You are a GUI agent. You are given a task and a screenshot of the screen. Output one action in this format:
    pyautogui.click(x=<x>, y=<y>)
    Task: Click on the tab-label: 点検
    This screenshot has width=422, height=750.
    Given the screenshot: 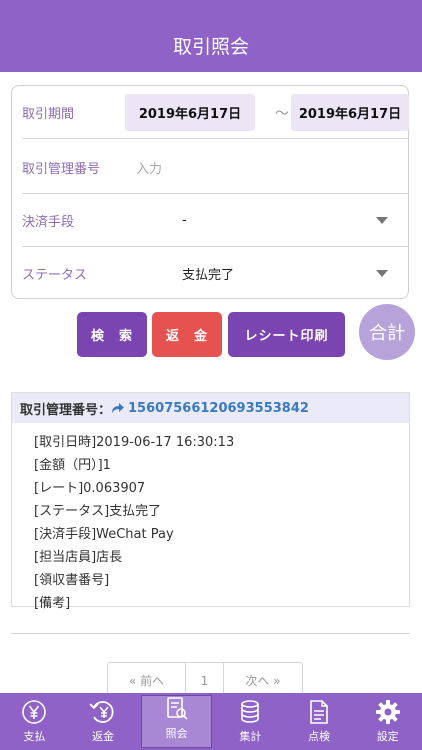 What is the action you would take?
    pyautogui.click(x=319, y=736)
    